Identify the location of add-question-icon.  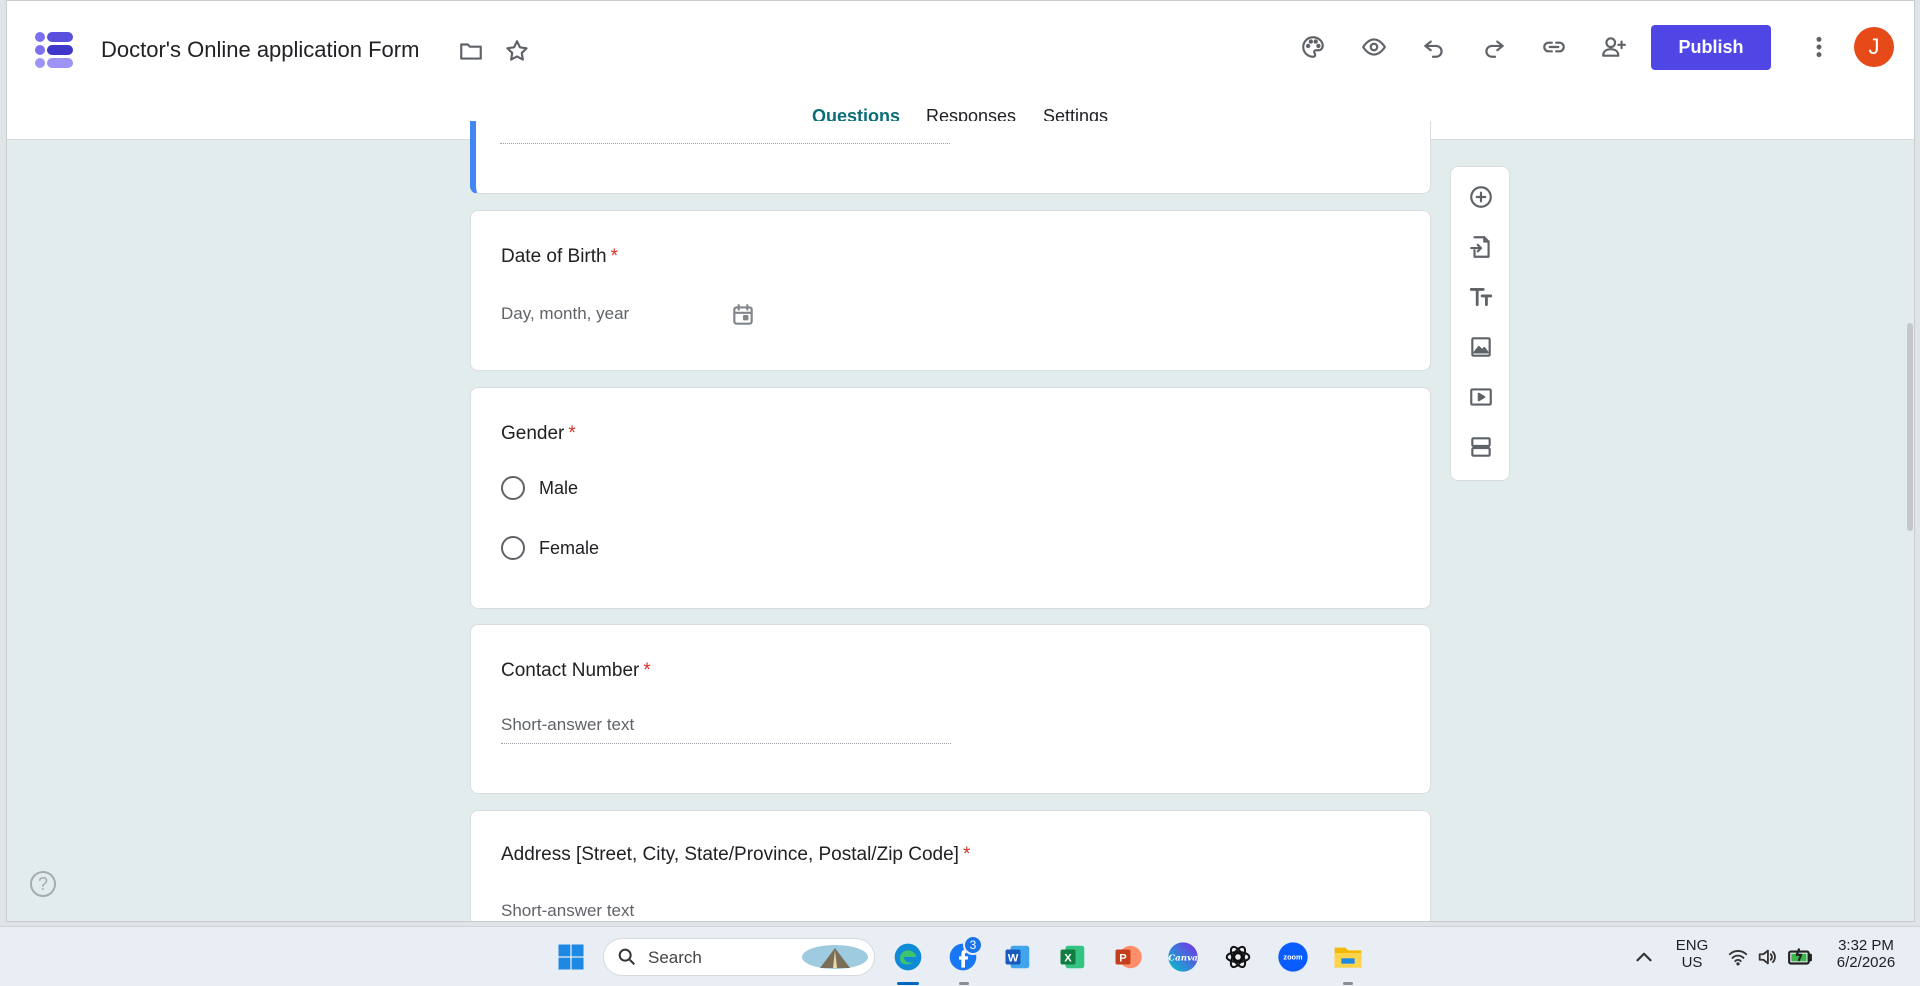
(1481, 197).